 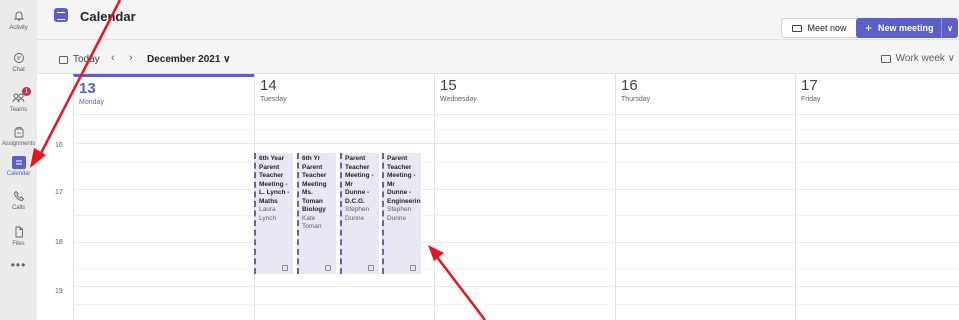 I want to click on rail-item-chat: Chat, so click(x=18, y=62).